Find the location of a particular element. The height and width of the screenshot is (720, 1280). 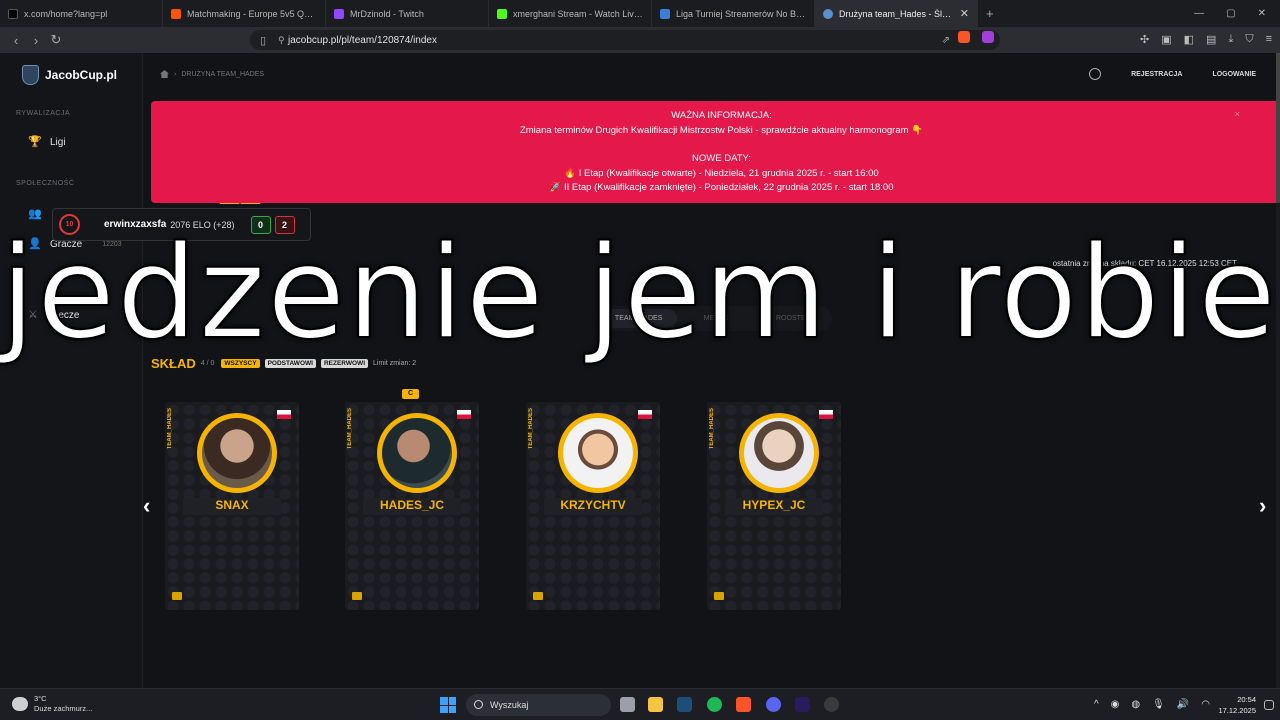

clock-time: 20:54 is located at coordinates (1246, 699).